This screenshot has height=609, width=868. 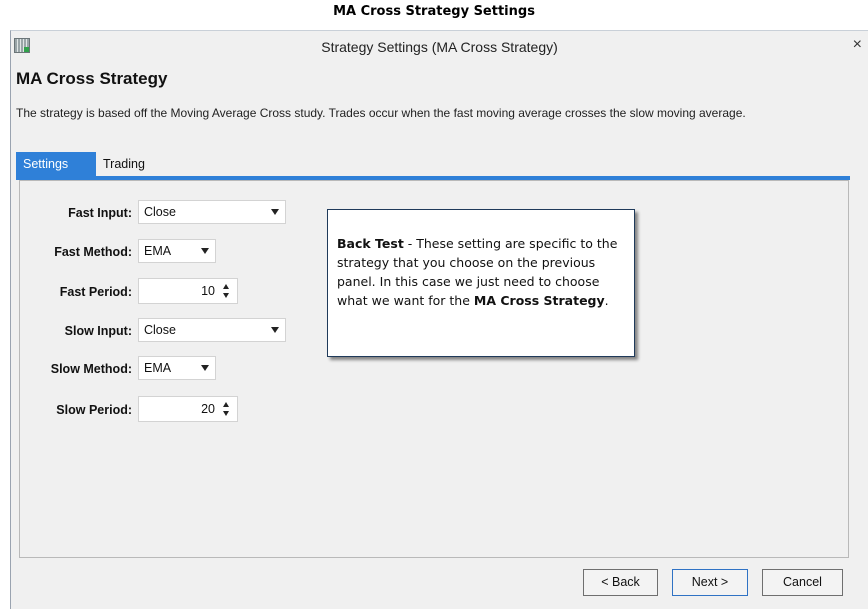 What do you see at coordinates (539, 300) in the screenshot?
I see `callout-strategy-name: MA Cross Strategy` at bounding box center [539, 300].